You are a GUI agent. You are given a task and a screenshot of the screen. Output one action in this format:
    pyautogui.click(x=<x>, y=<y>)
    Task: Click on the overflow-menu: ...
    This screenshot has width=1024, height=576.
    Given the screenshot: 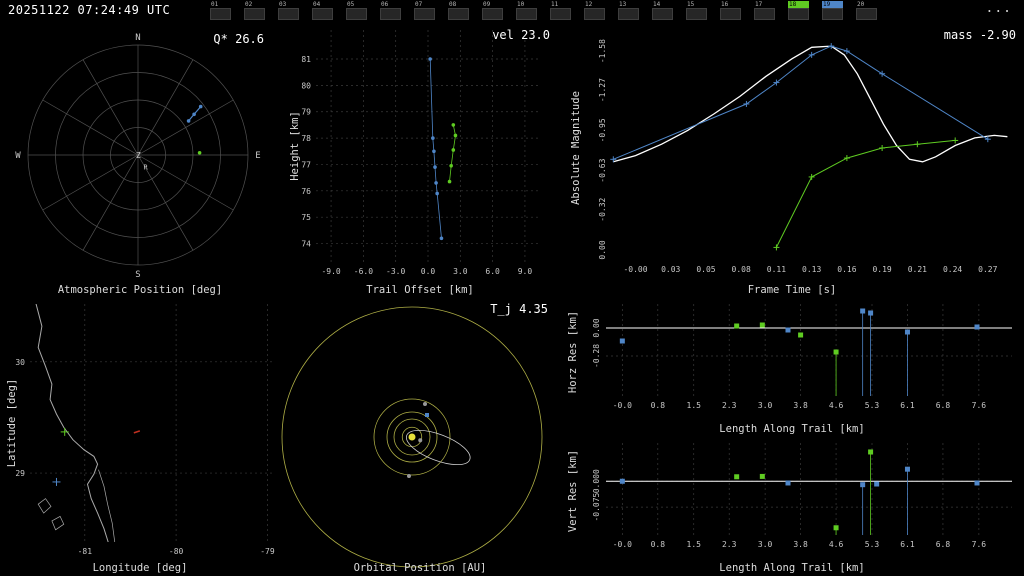 What is the action you would take?
    pyautogui.click(x=999, y=8)
    